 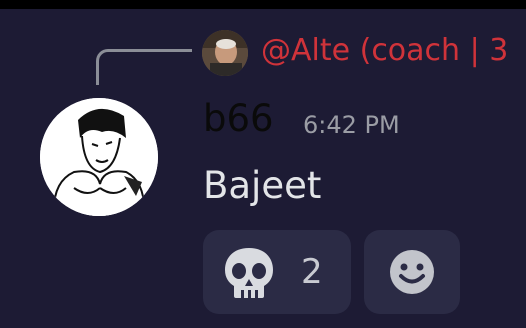 I want to click on muscular-man-drawing-avatar-icon, so click(x=99, y=157).